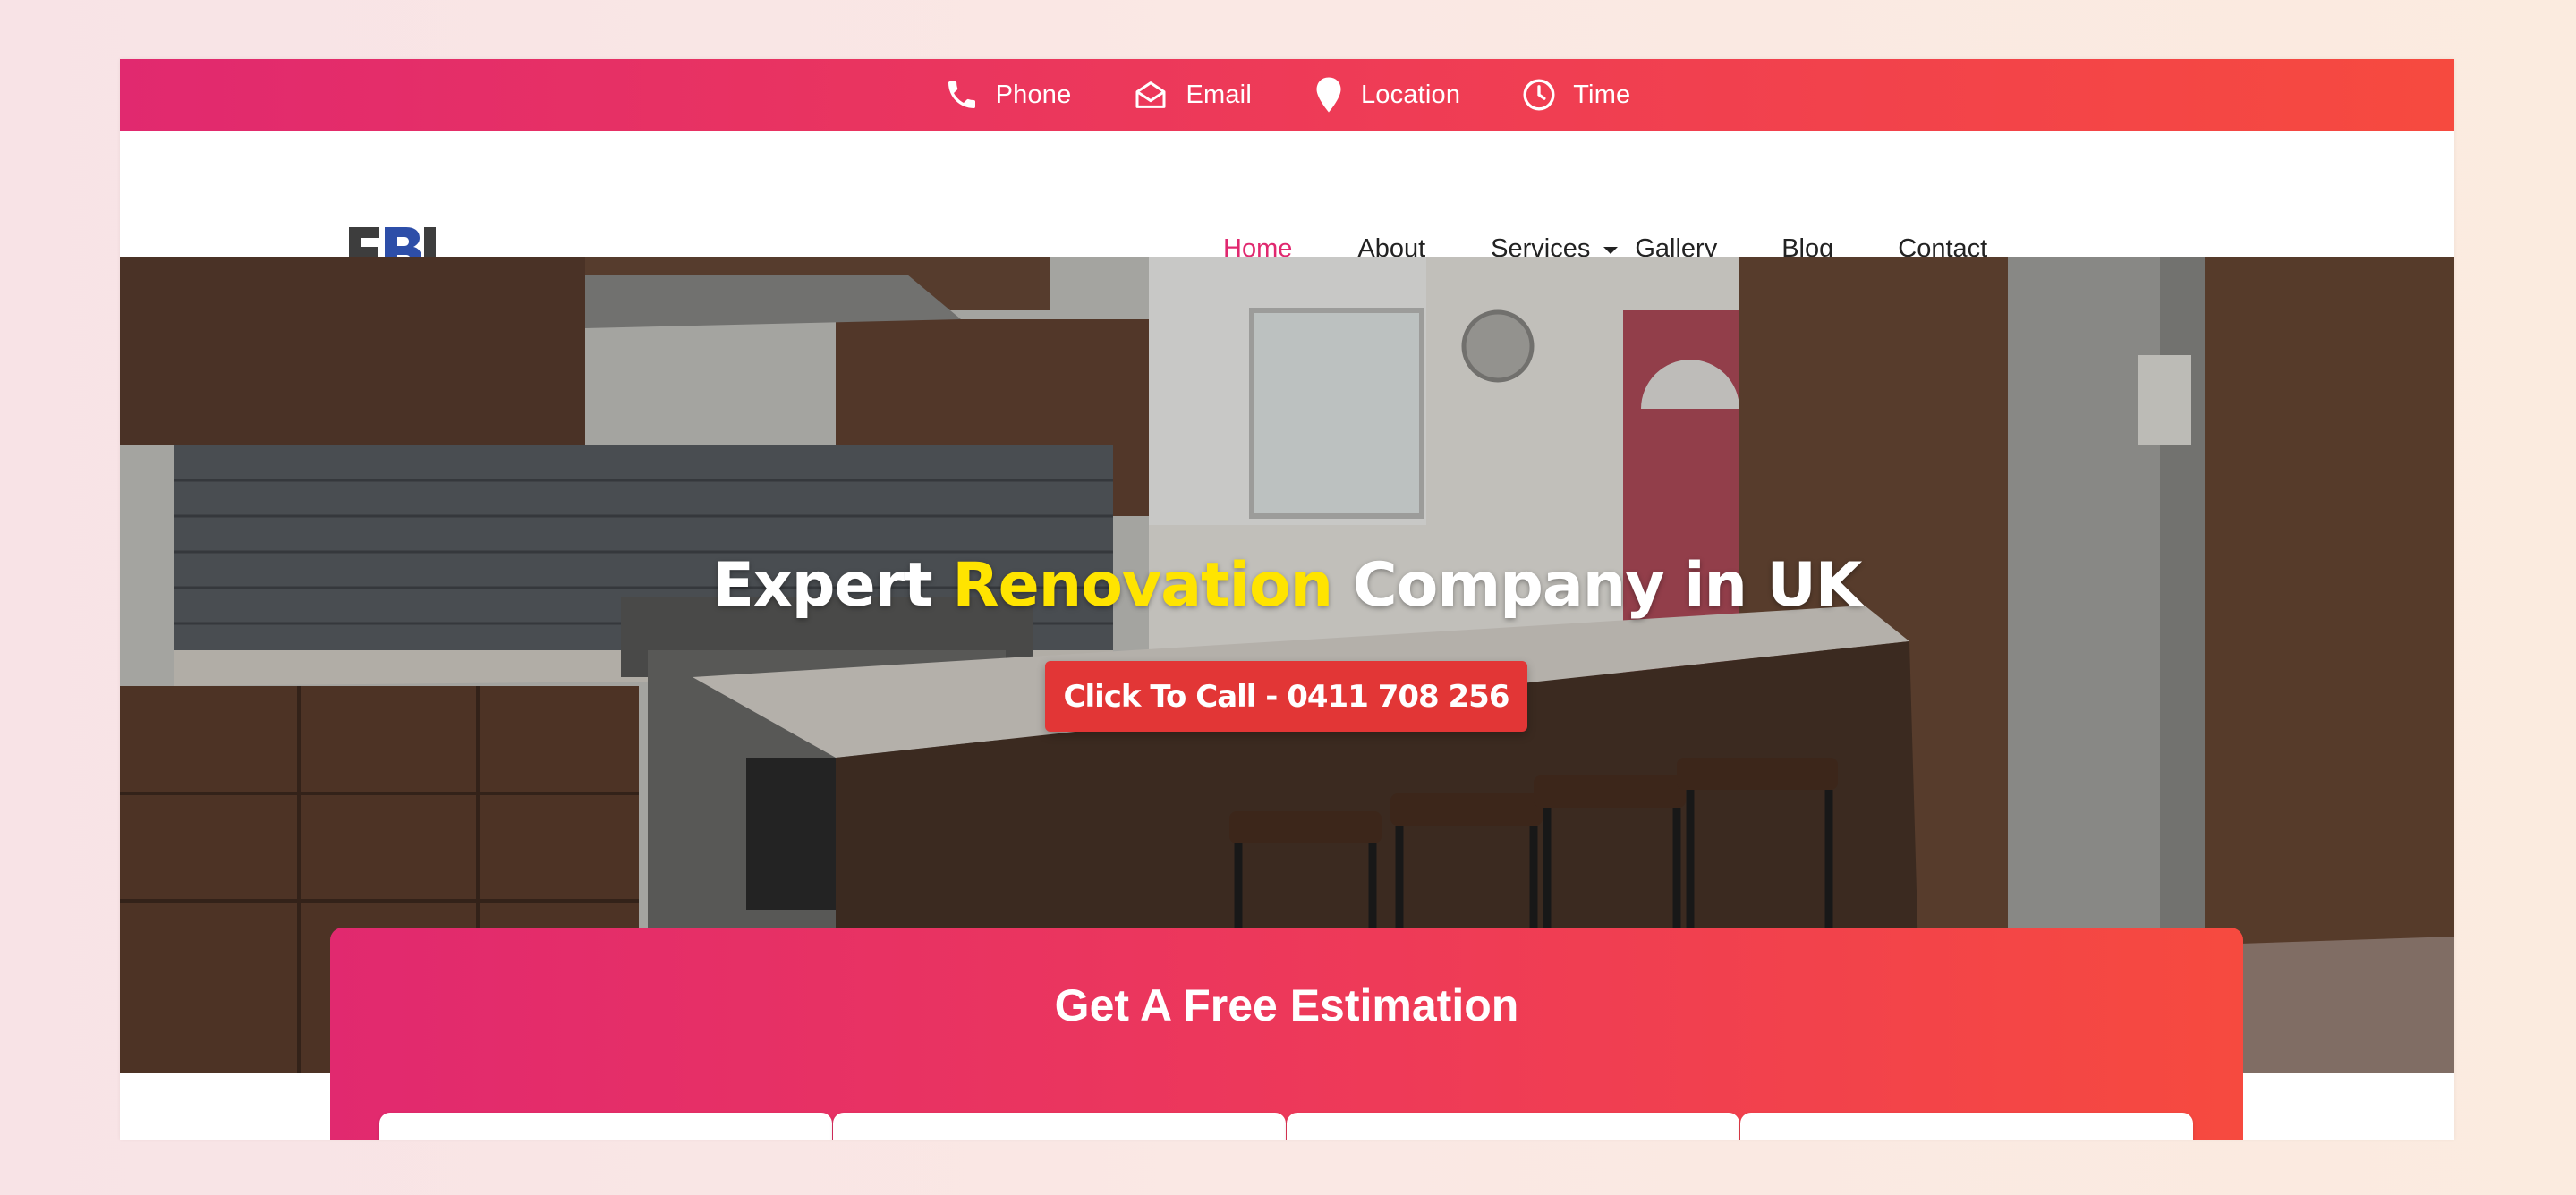 The image size is (2576, 1195). I want to click on topbar-time-label: Time, so click(1602, 94).